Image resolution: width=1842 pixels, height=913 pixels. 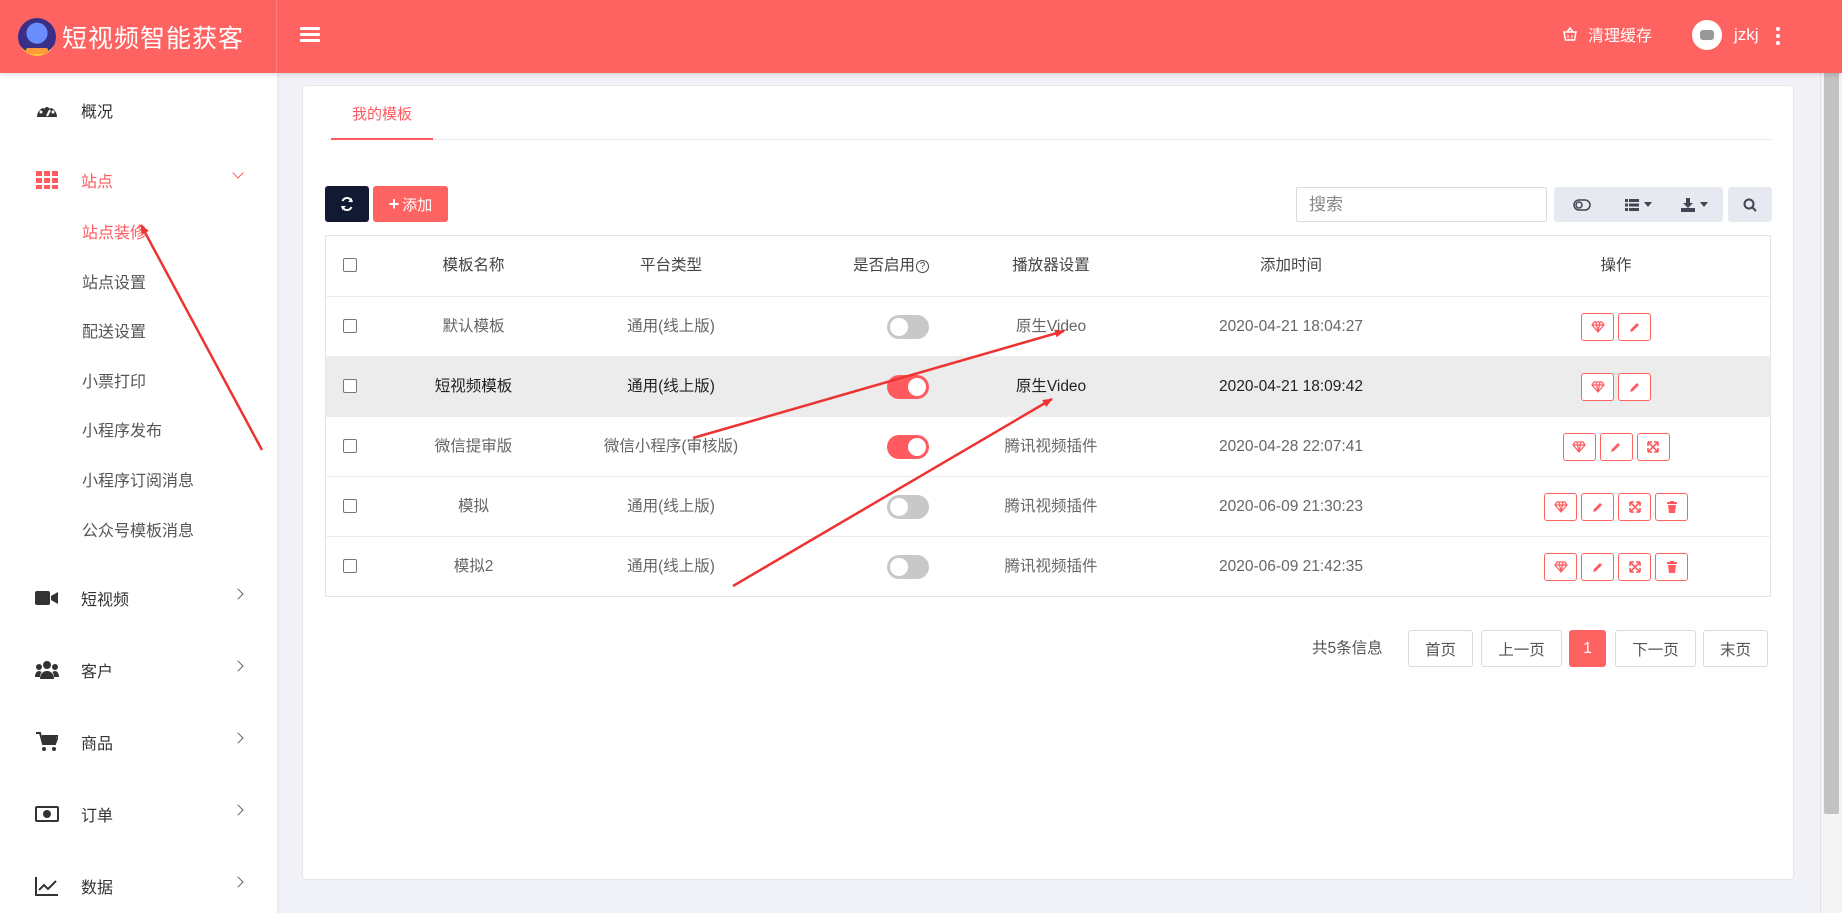 I want to click on pagination-current: 1, so click(x=1587, y=648).